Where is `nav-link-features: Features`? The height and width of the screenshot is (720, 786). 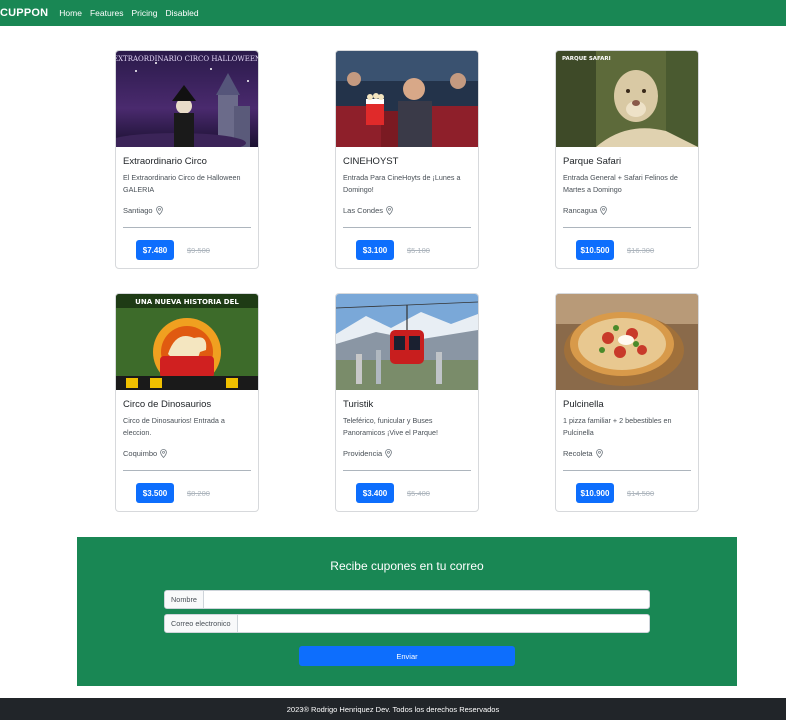
nav-link-features: Features is located at coordinates (107, 13).